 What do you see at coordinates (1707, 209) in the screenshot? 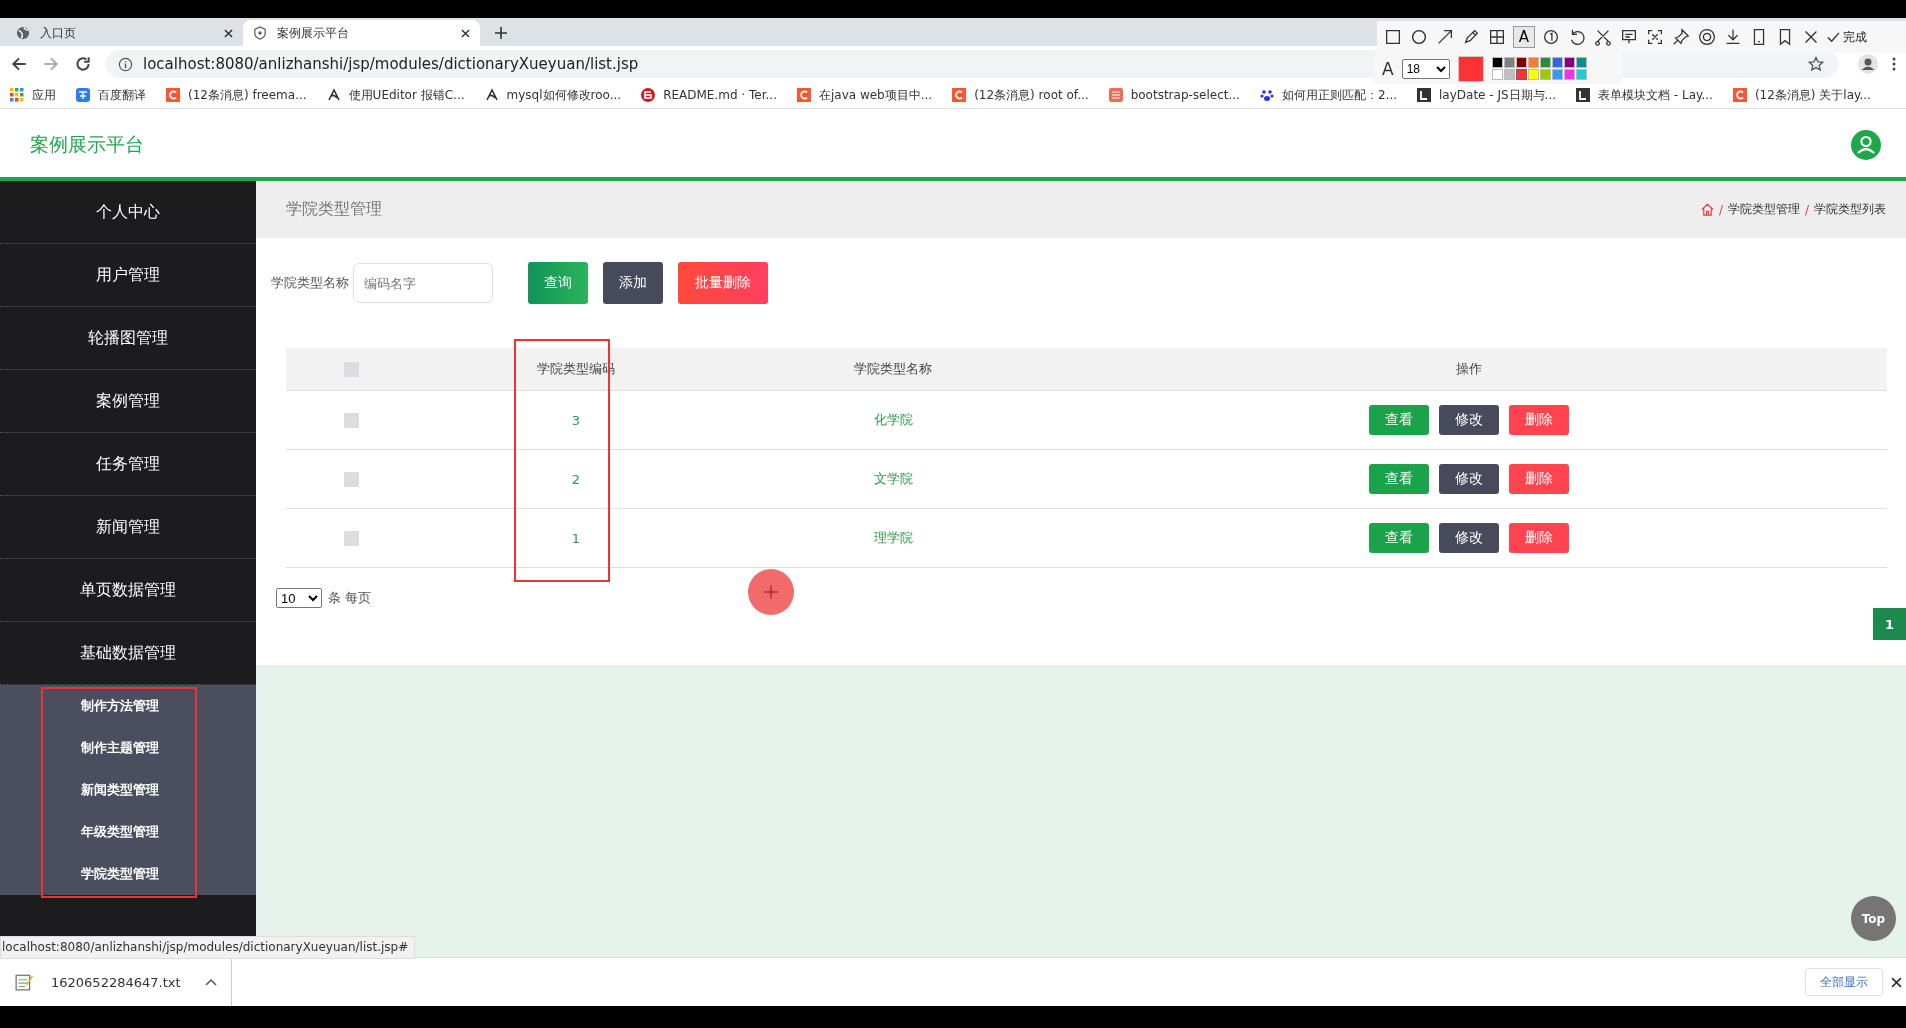
I see `home-icon` at bounding box center [1707, 209].